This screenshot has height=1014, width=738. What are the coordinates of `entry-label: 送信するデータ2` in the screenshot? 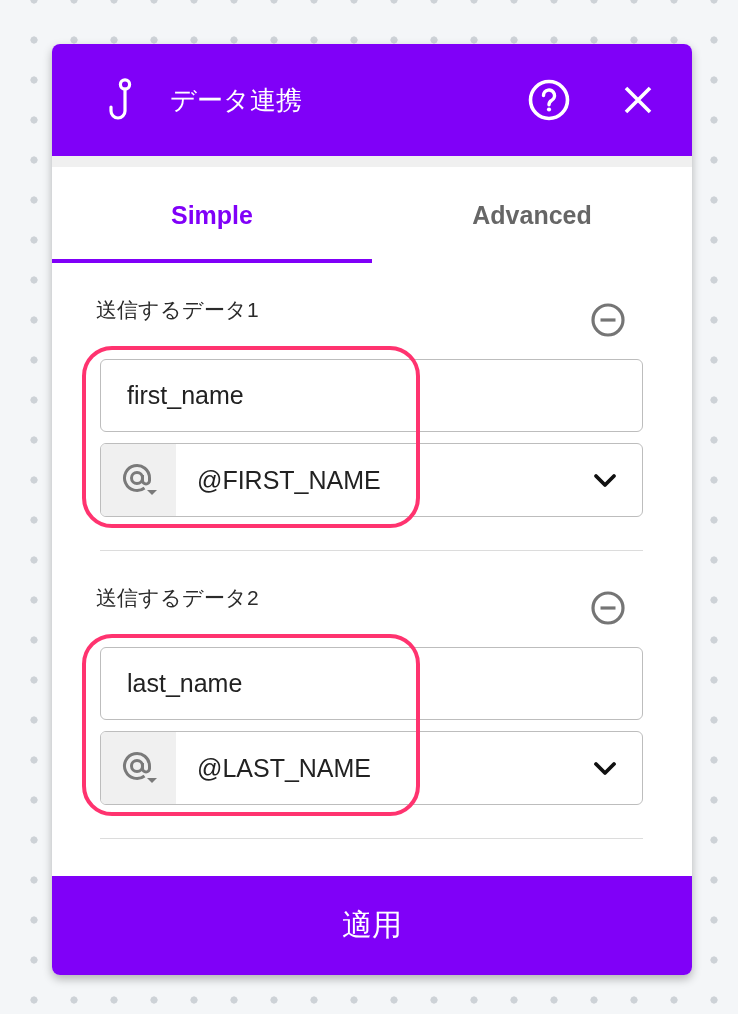 It's located at (177, 598).